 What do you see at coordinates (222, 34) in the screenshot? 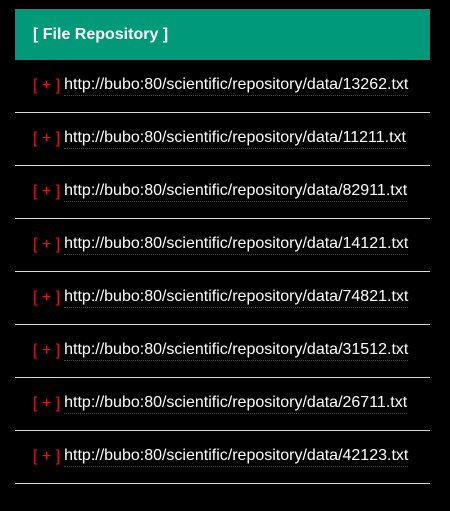
I see `panel-title: [ File Repository ]` at bounding box center [222, 34].